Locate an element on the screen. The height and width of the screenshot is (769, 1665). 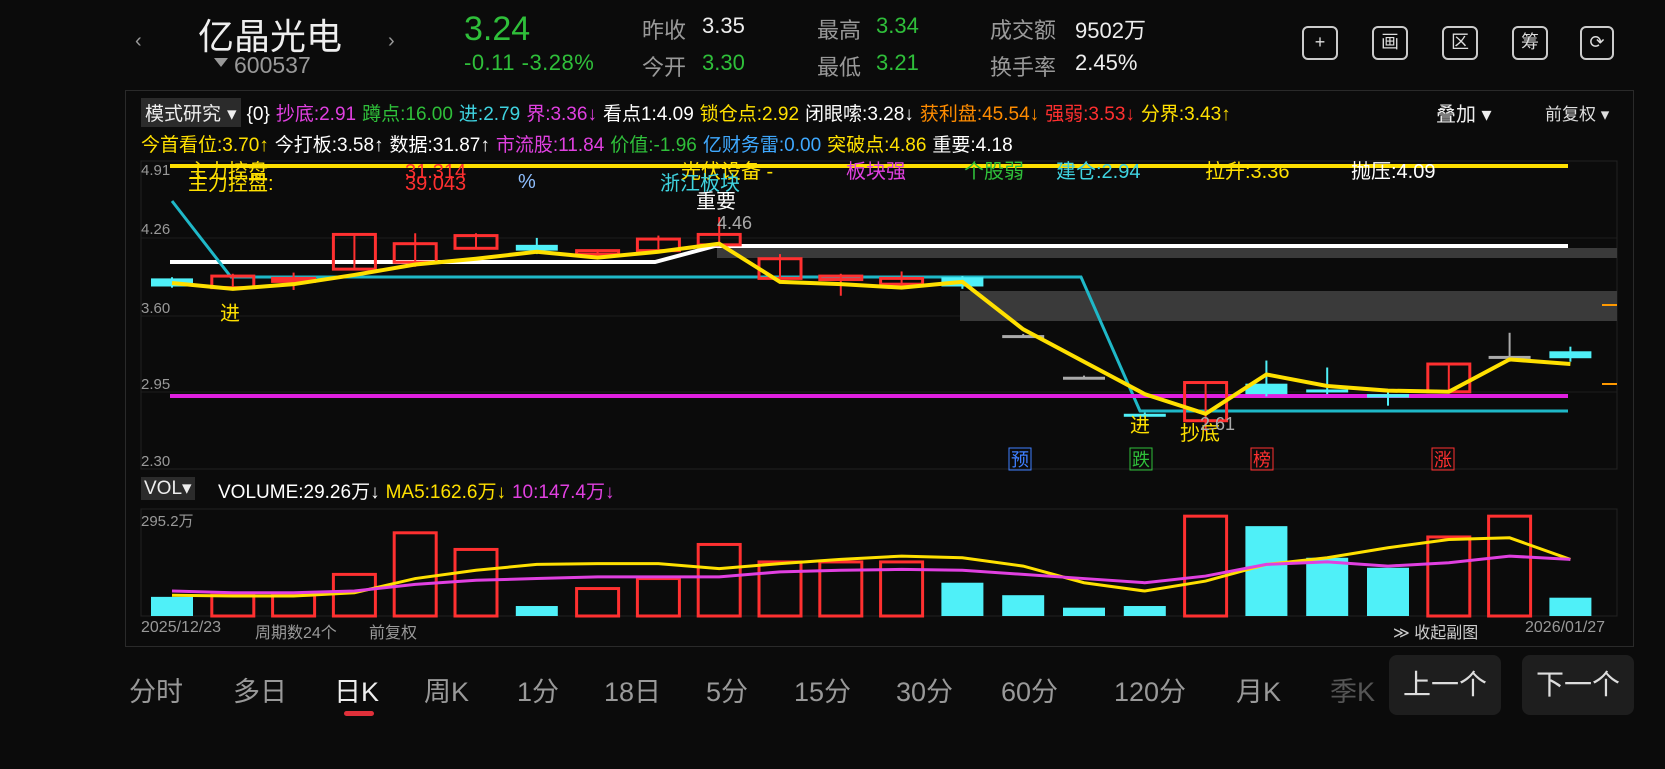
period-tab: 15分 is located at coordinates (822, 689).